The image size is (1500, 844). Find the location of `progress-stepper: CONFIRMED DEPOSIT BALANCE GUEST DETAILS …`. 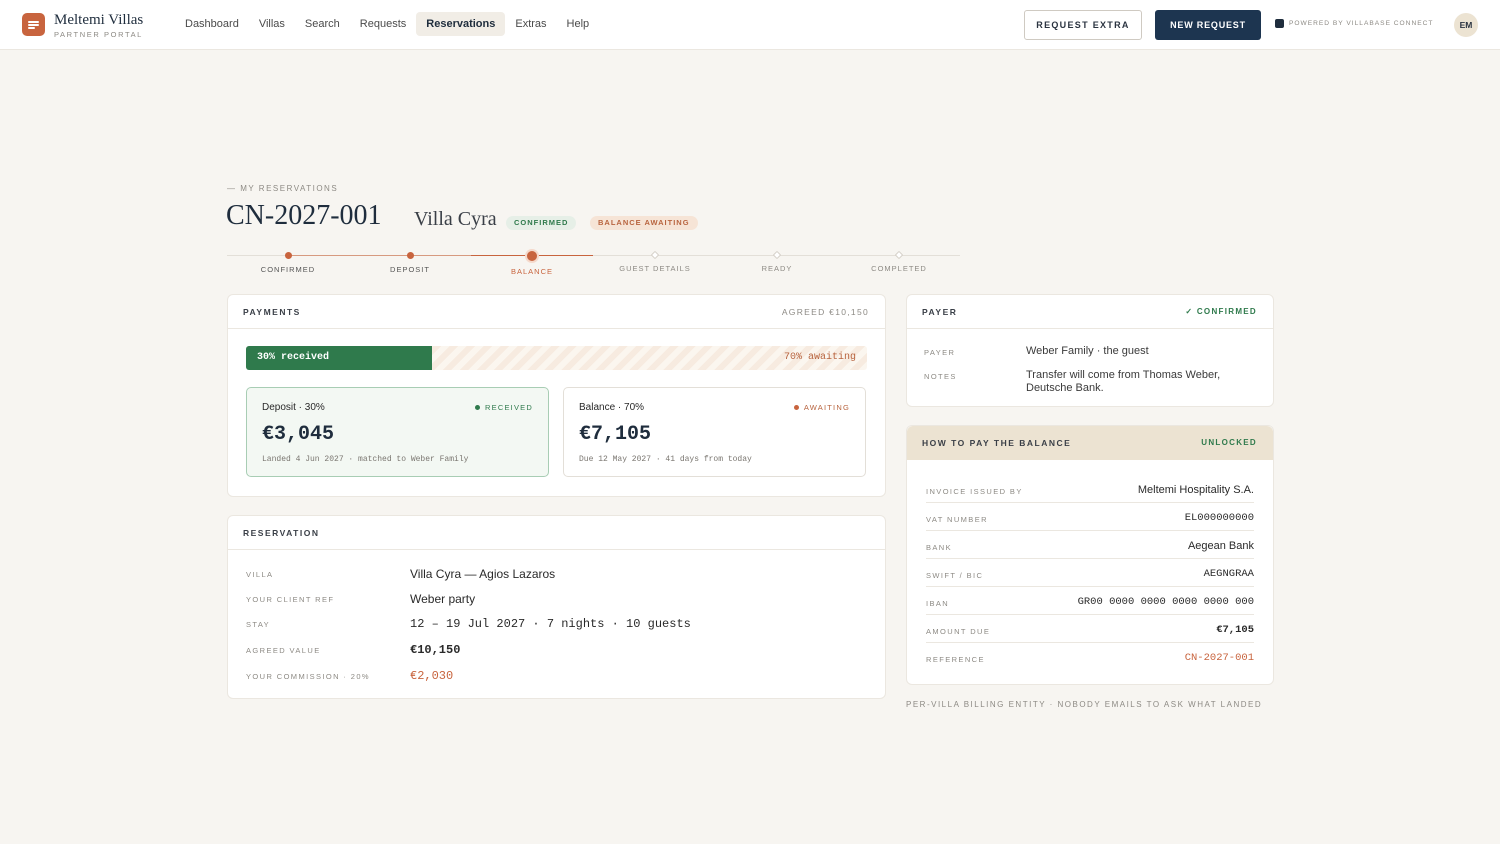

progress-stepper: CONFIRMED DEPOSIT BALANCE GUEST DETAILS … is located at coordinates (593, 263).